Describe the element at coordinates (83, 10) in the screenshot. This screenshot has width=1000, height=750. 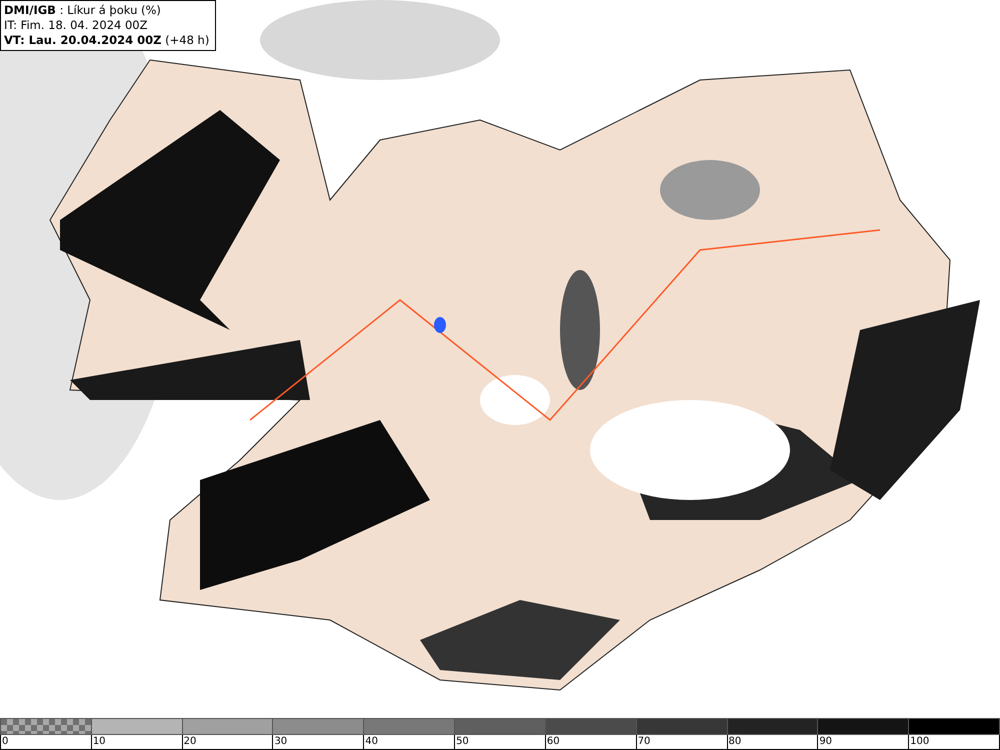
I see `legend-text: DMI/IGB : Líkur á þoku (%)` at that location.